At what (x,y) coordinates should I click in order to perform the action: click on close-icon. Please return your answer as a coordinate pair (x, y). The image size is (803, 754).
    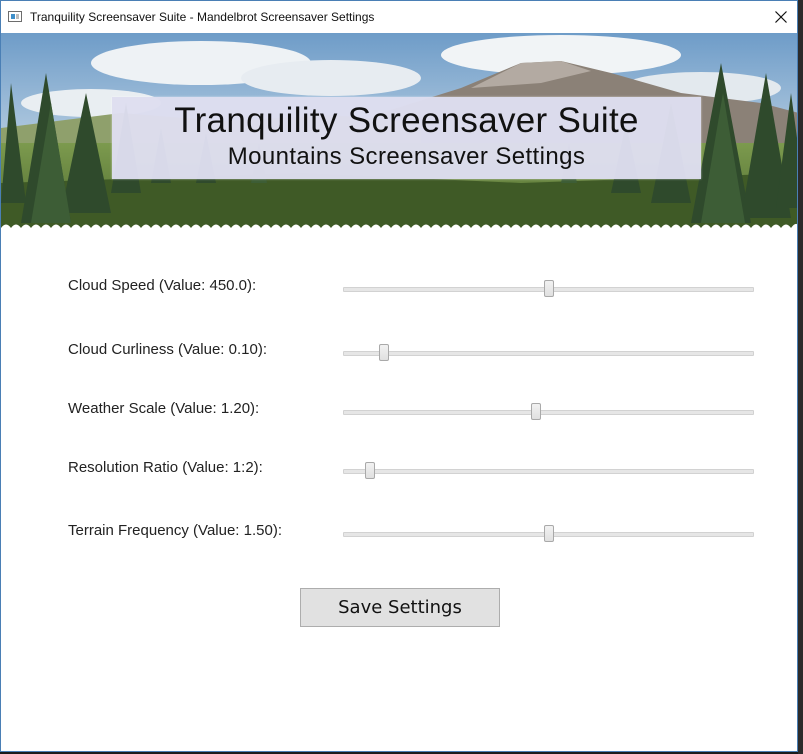
    Looking at the image, I should click on (781, 17).